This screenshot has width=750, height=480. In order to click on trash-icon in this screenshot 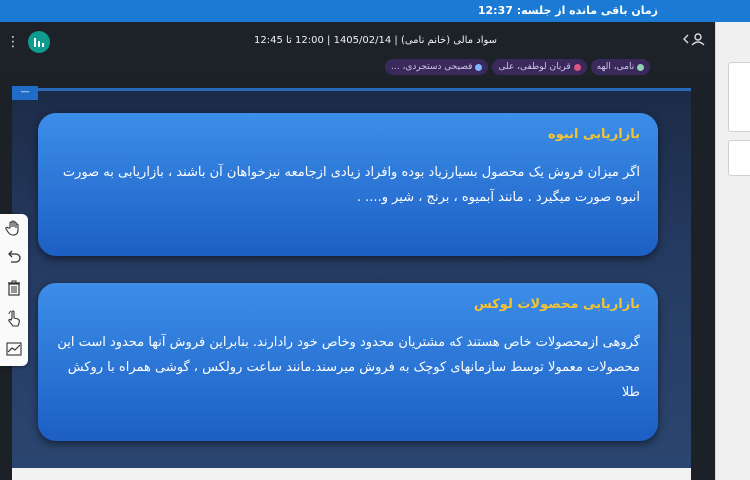, I will do `click(14, 288)`.